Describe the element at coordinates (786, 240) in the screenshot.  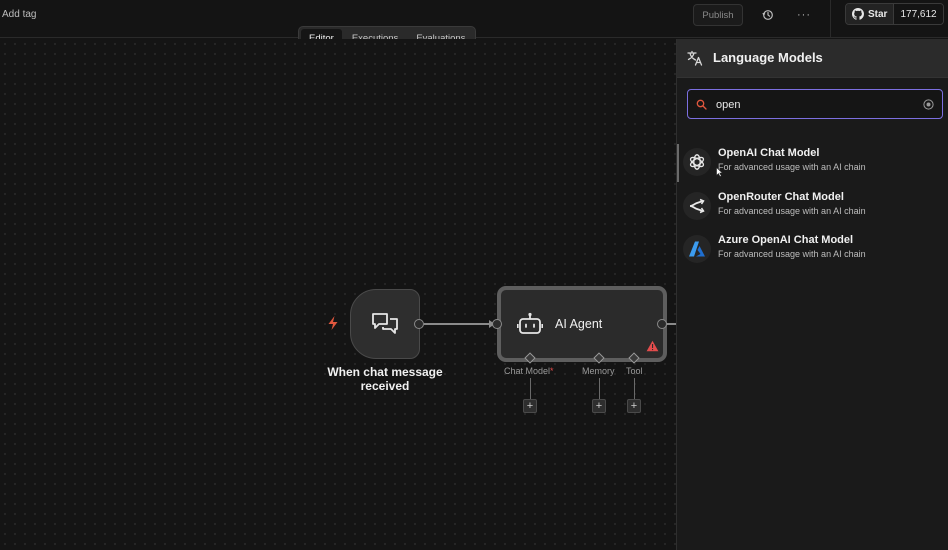
I see `model-name: Azure OpenAI Chat Model` at that location.